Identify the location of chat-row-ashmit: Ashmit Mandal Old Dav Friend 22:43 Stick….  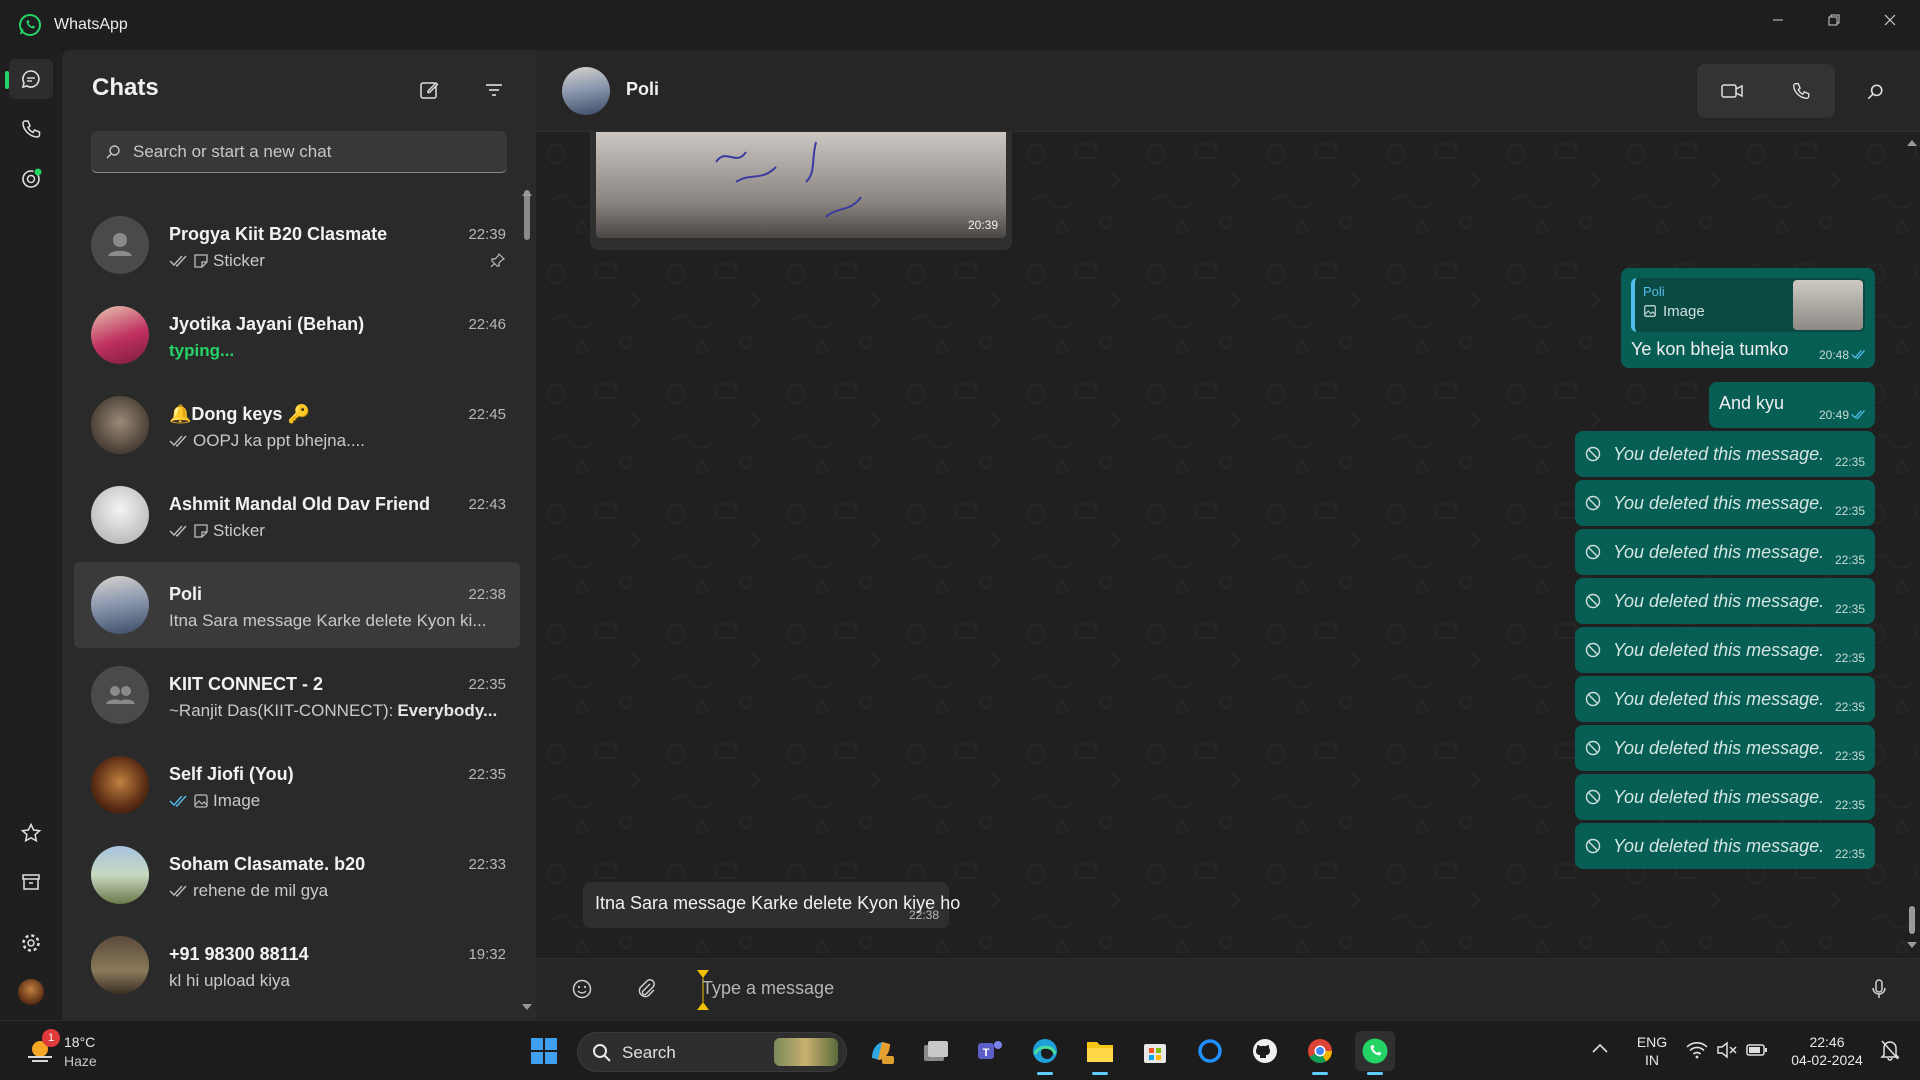
(297, 515).